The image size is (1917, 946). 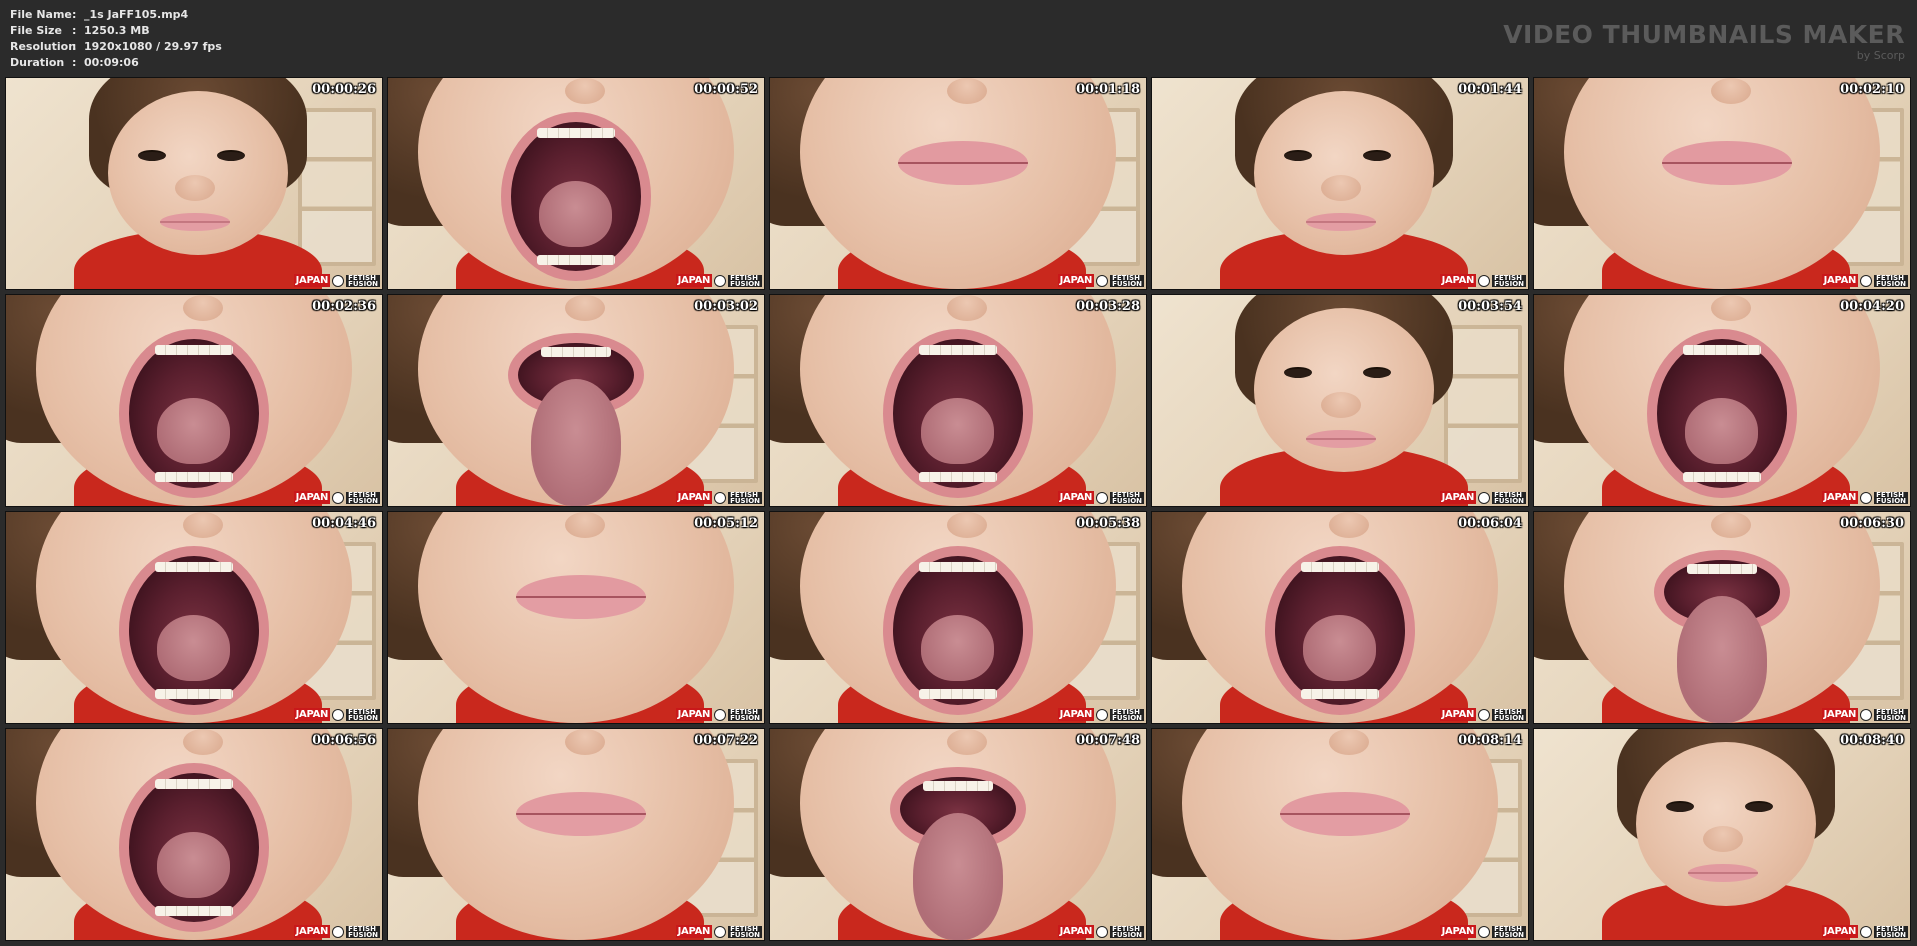 I want to click on thumbnail: 00:00:26 JAPAN FETISH FUSION, so click(x=194, y=183).